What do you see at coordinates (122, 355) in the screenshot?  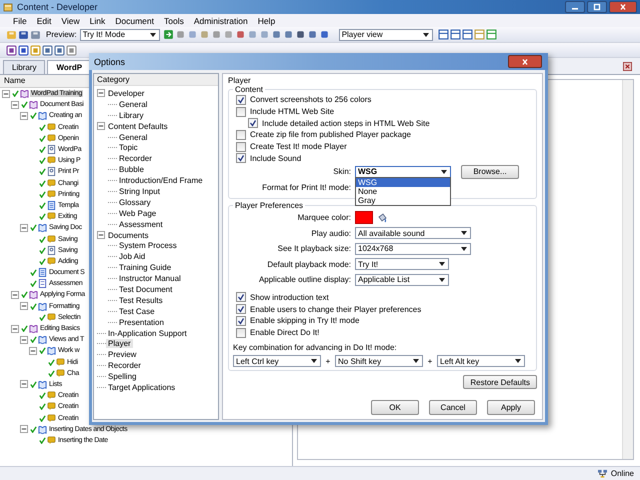 I see `category-item: Preview` at bounding box center [122, 355].